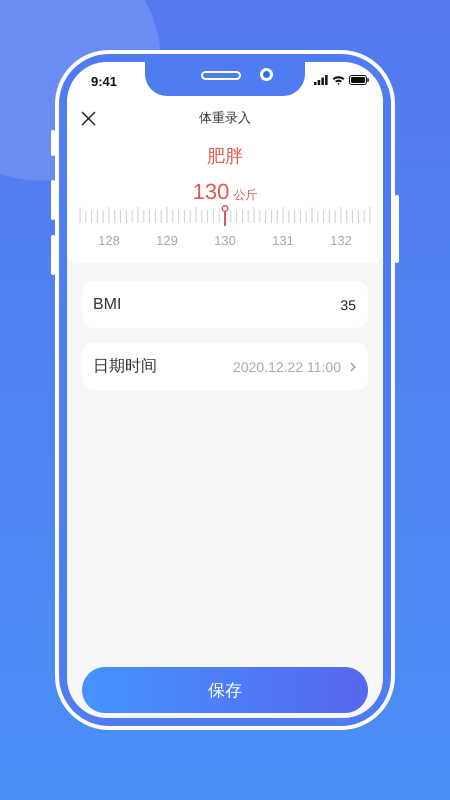 This screenshot has width=450, height=800. I want to click on ruler-label: 129, so click(167, 240).